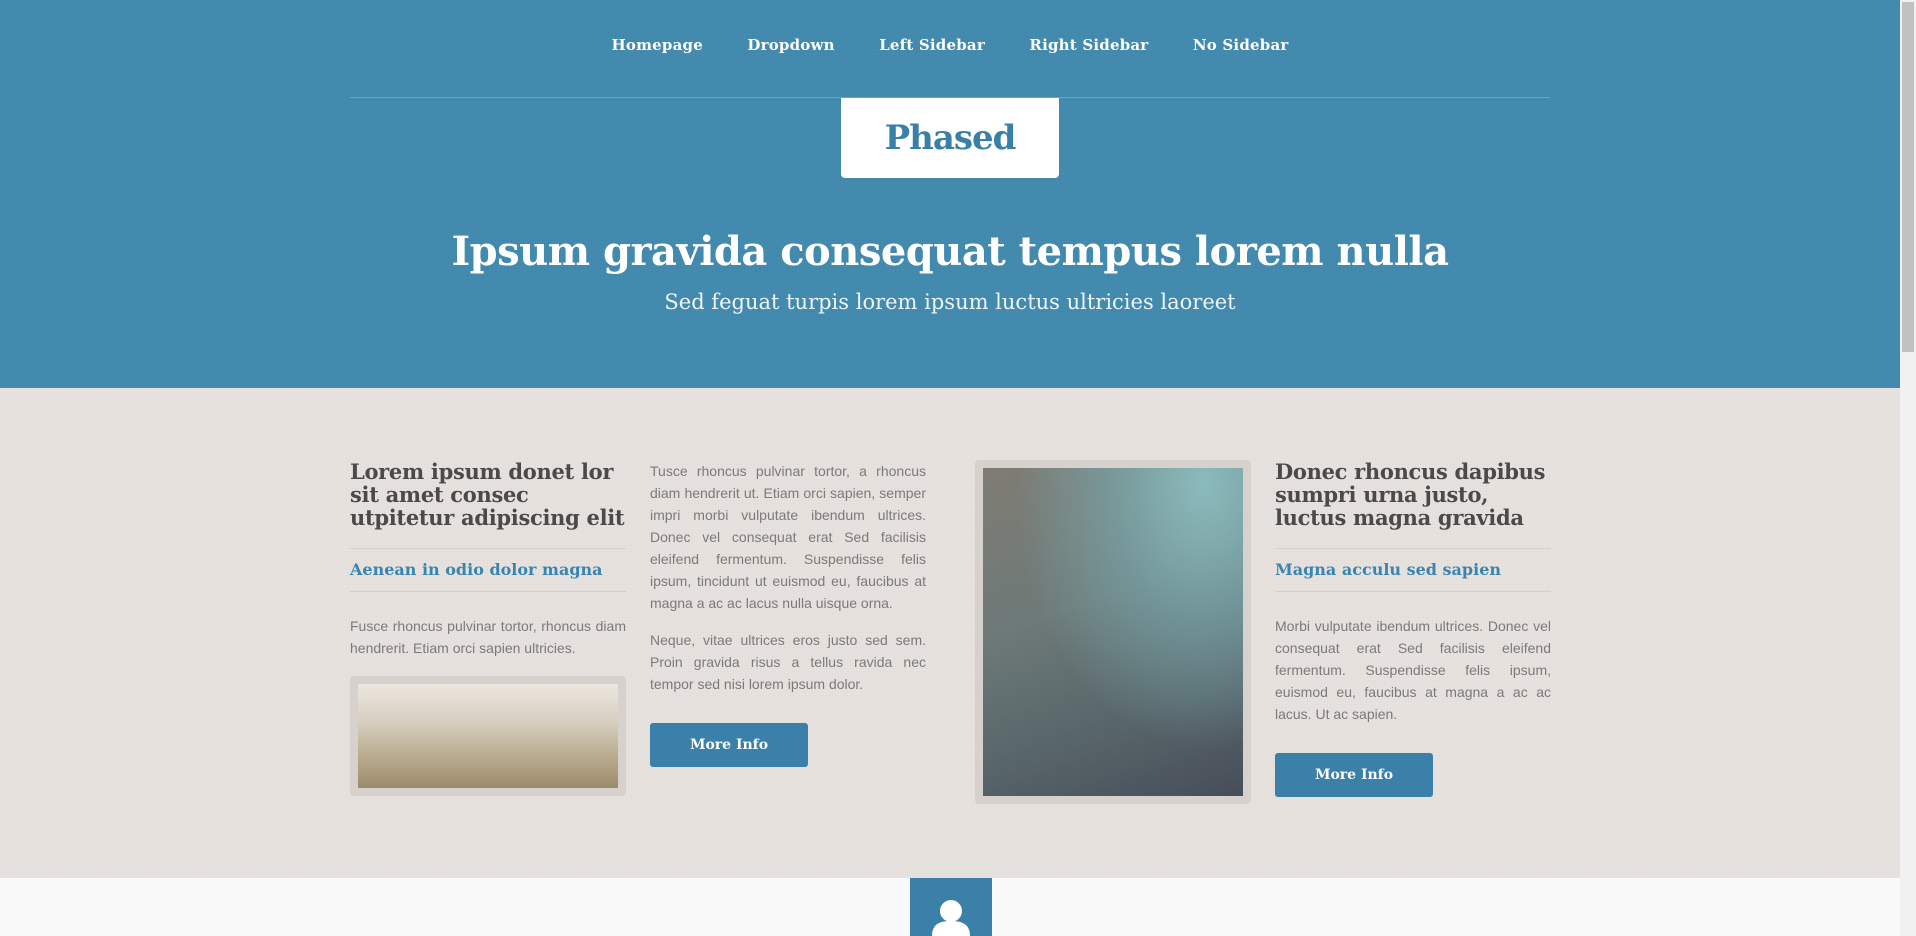  I want to click on user-icon, so click(951, 918).